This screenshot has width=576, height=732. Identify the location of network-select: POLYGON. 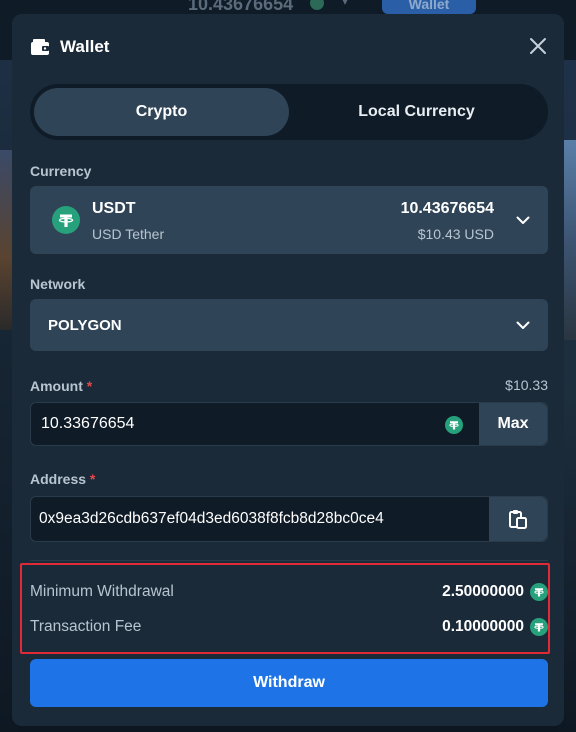
(289, 325).